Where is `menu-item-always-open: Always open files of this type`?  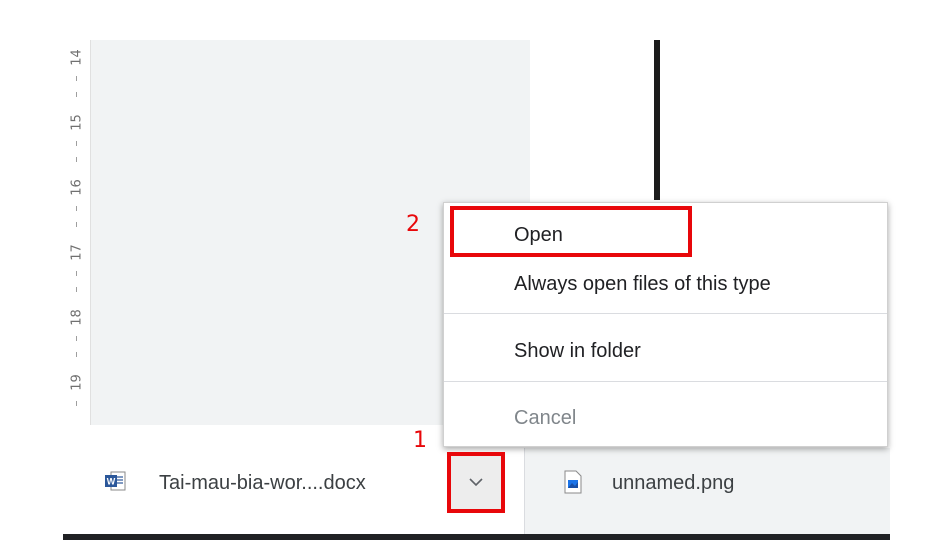 menu-item-always-open: Always open files of this type is located at coordinates (642, 284).